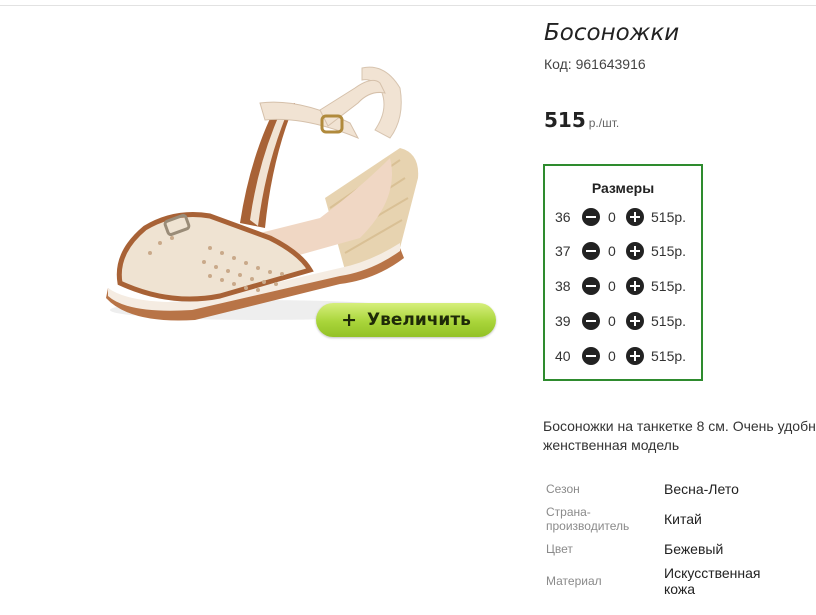 This screenshot has width=816, height=615. Describe the element at coordinates (623, 188) in the screenshot. I see `sizes-title: Размеры` at that location.